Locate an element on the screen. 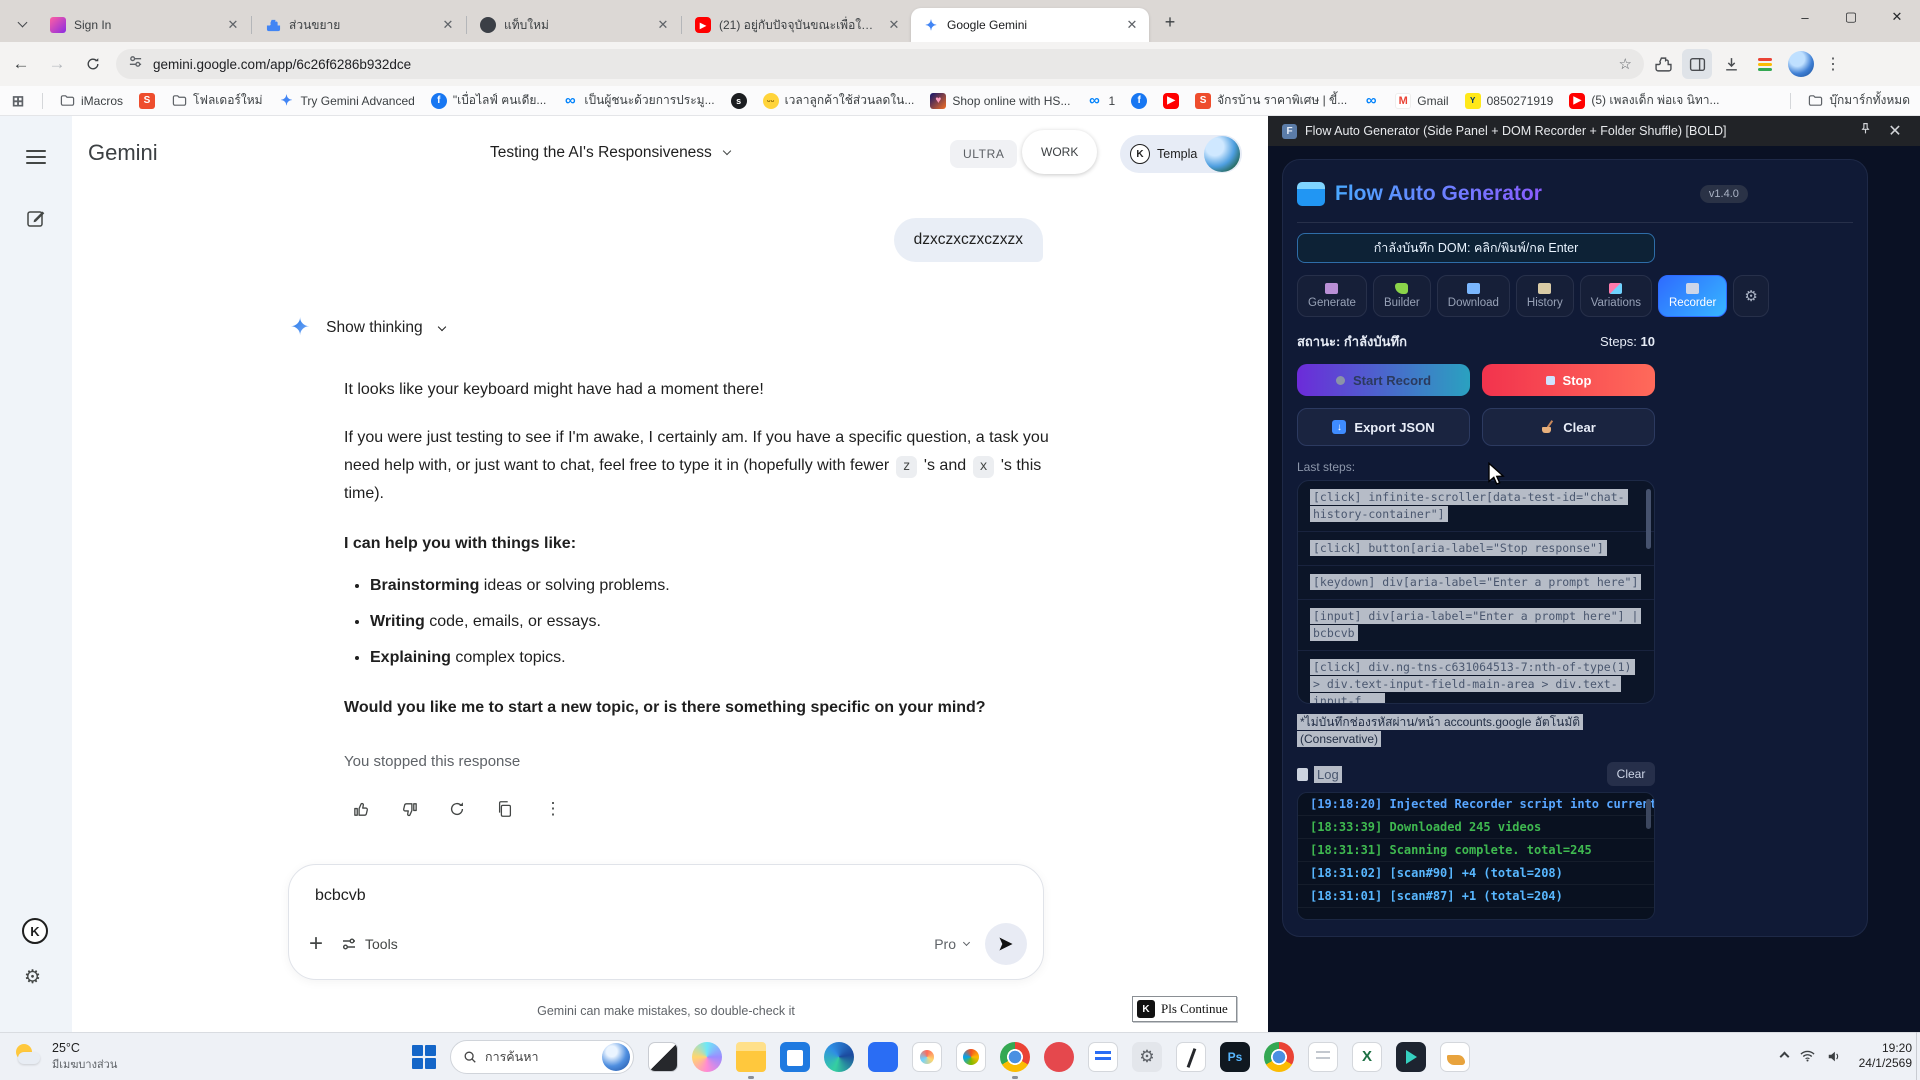  taskbar-microsoft-store-icon is located at coordinates (795, 1056).